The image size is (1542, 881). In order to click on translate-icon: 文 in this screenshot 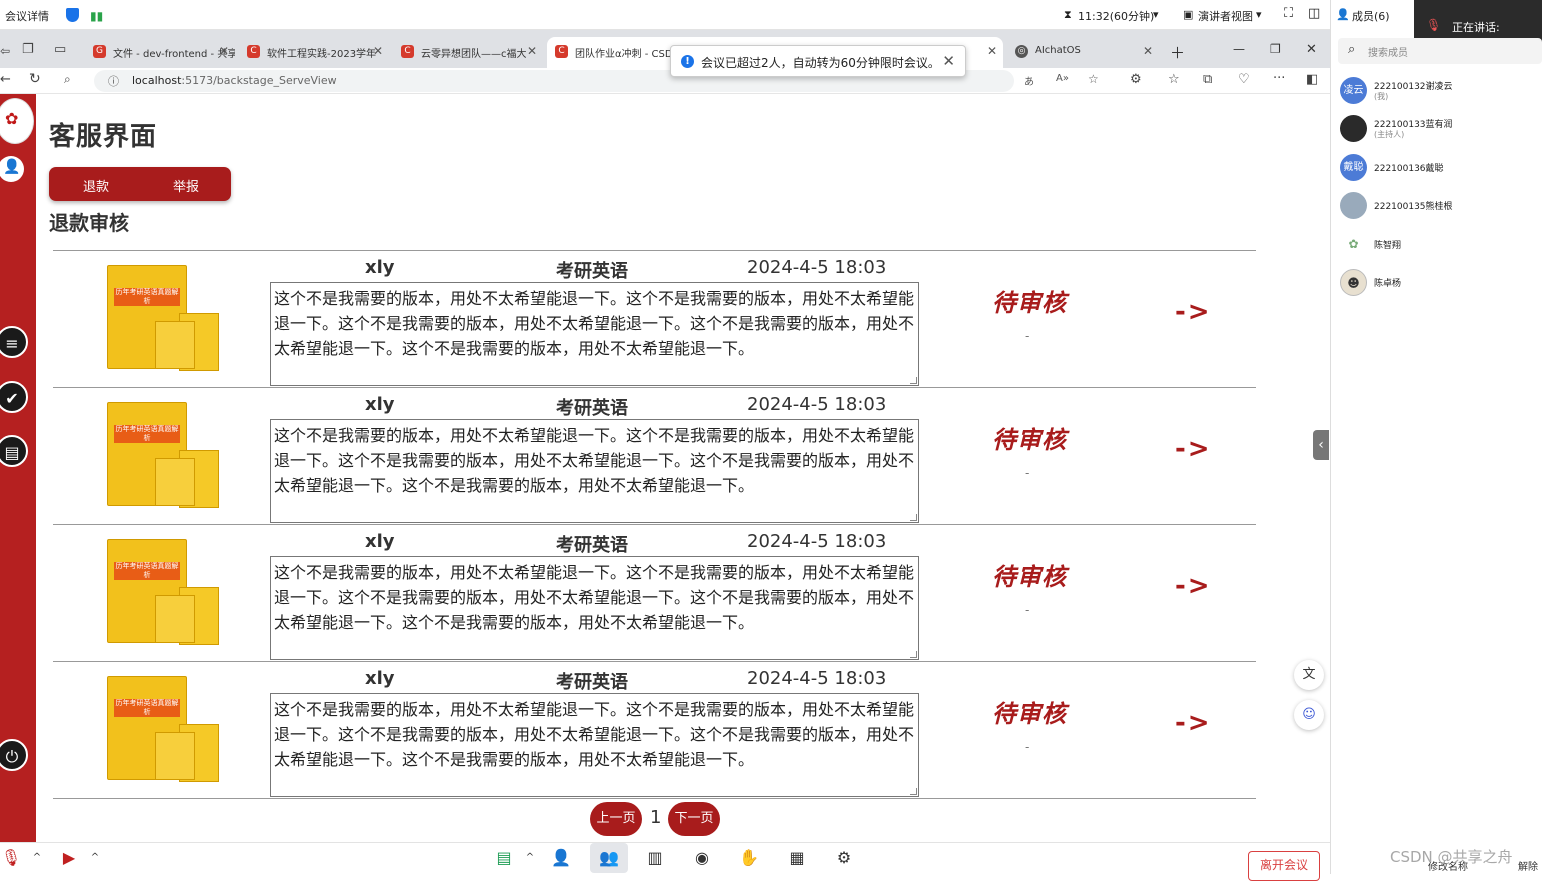, I will do `click(1309, 675)`.